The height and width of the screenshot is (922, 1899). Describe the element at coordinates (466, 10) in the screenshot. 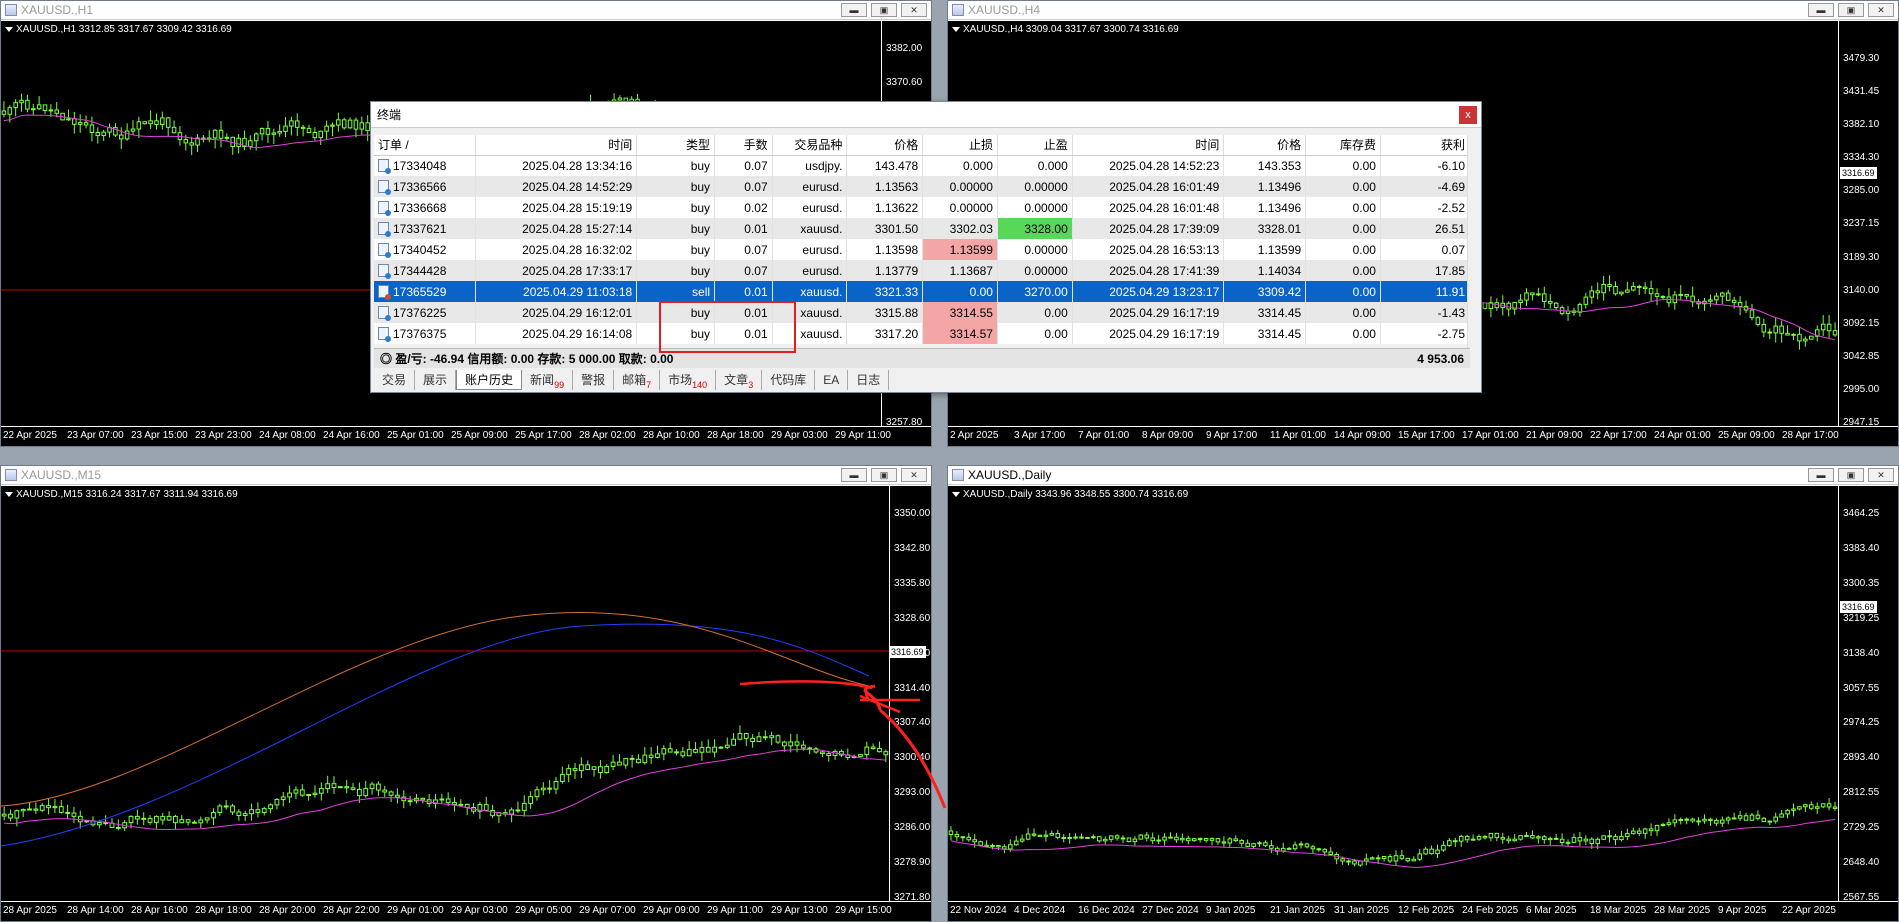

I see `window-titlebar: XAUUSD.,H1 ▬ ▣ ✕` at that location.